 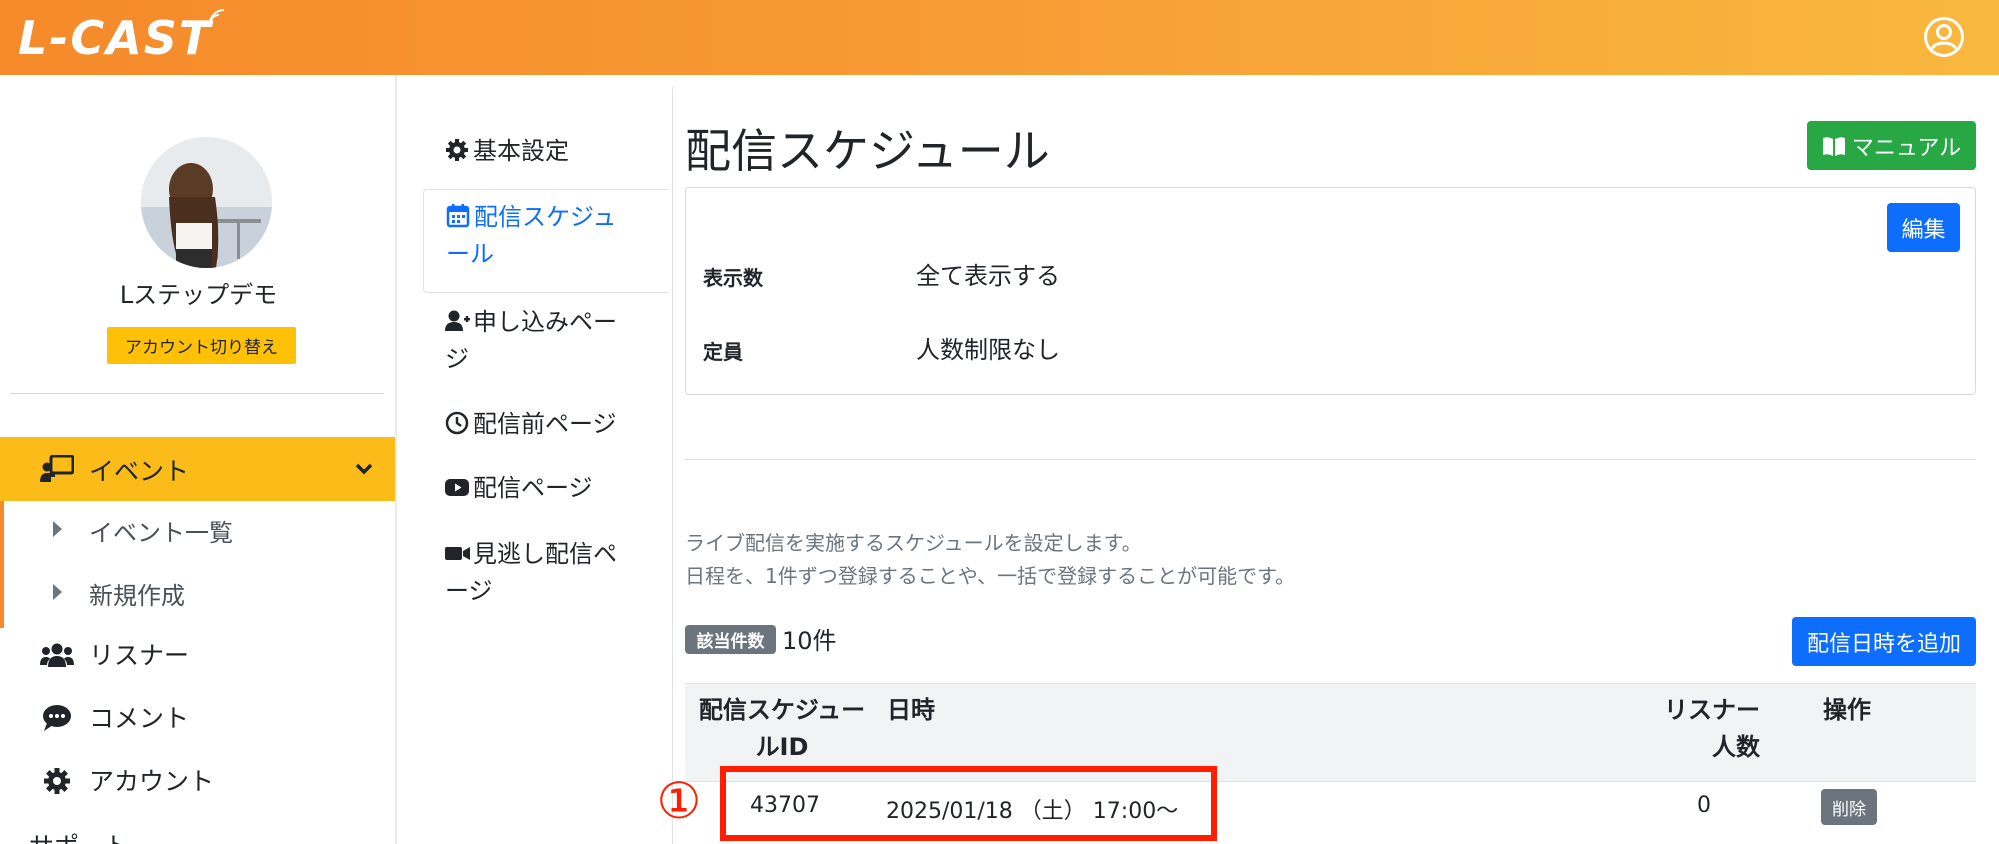 What do you see at coordinates (458, 553) in the screenshot?
I see `video-camera-icon` at bounding box center [458, 553].